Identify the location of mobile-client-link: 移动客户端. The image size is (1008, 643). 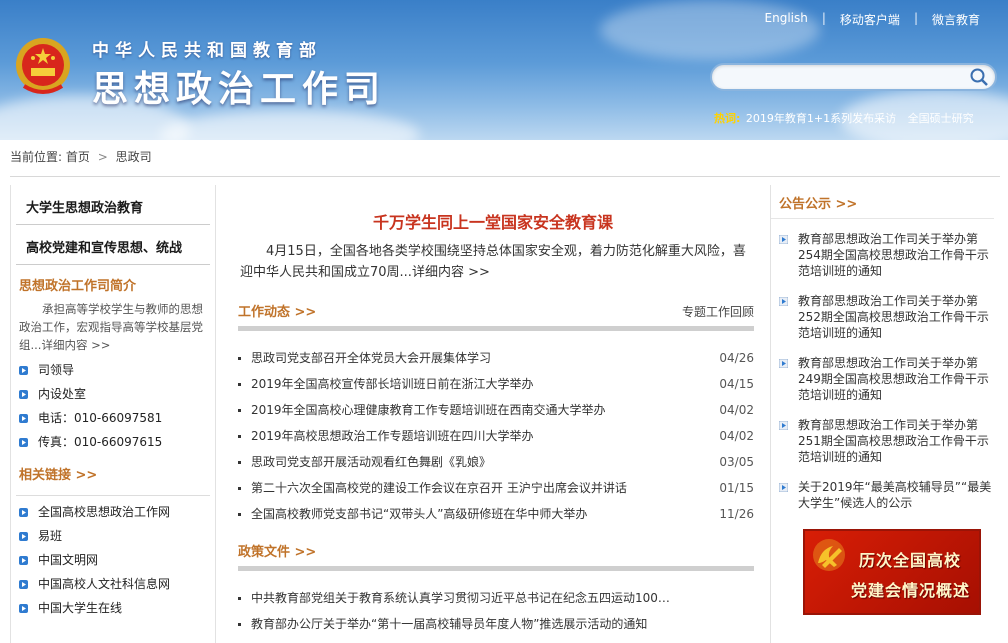
(870, 19).